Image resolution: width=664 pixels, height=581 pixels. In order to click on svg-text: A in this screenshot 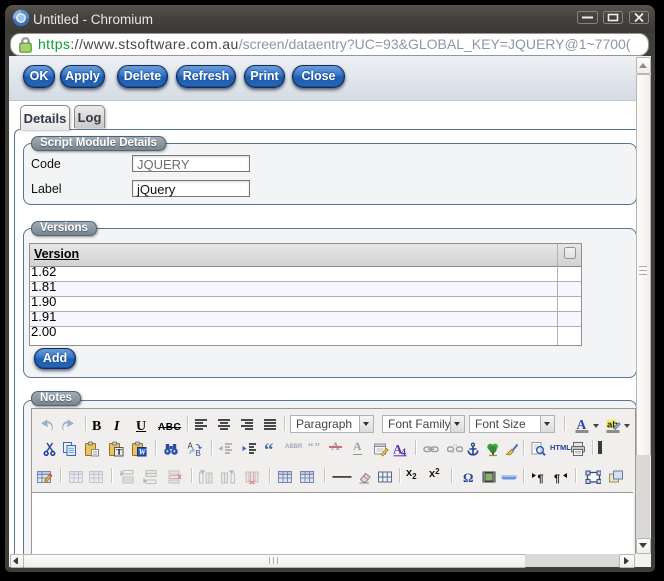, I will do `click(582, 424)`.